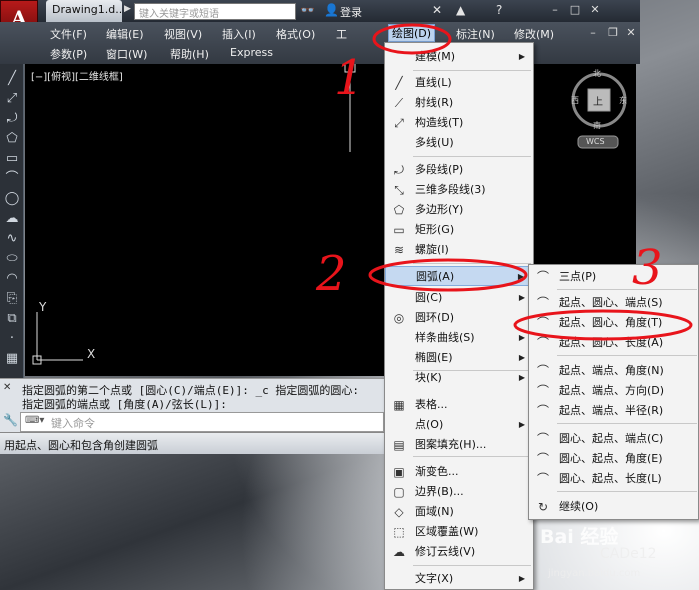 The image size is (699, 590). Describe the element at coordinates (12, 179) in the screenshot. I see `arc-tool-icon: ⌒` at that location.